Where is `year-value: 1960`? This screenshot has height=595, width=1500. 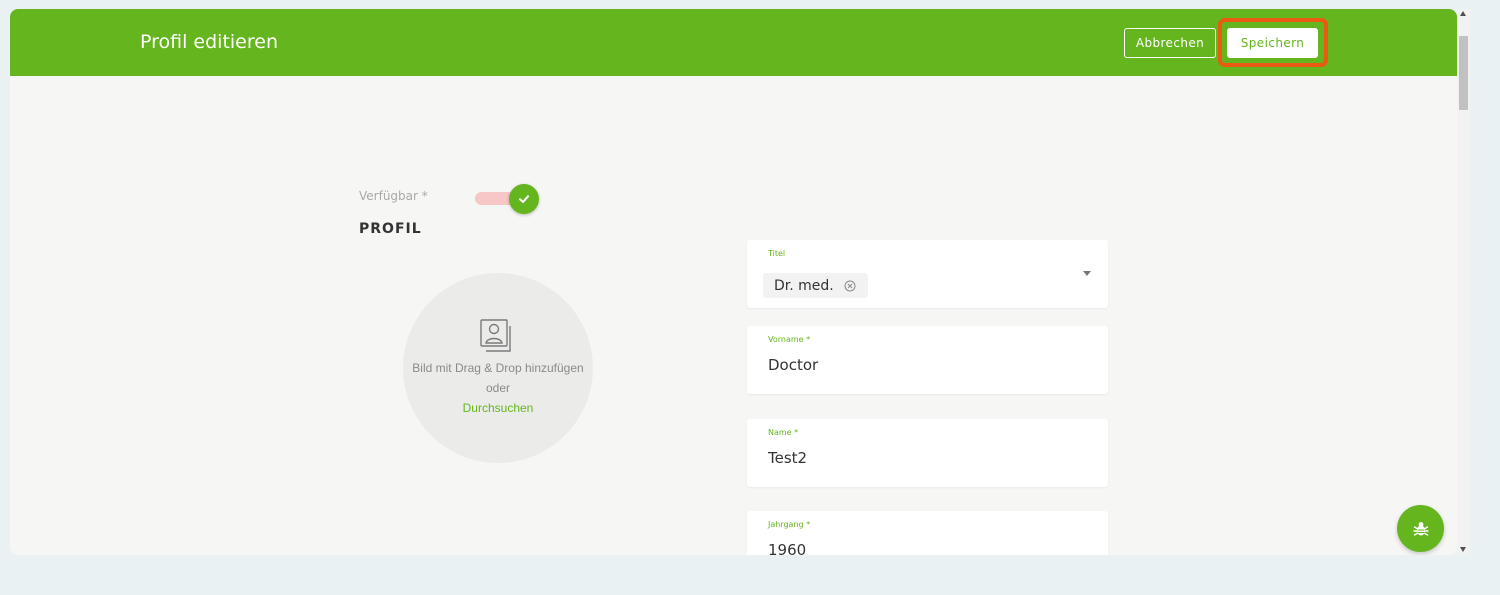 year-value: 1960 is located at coordinates (787, 548).